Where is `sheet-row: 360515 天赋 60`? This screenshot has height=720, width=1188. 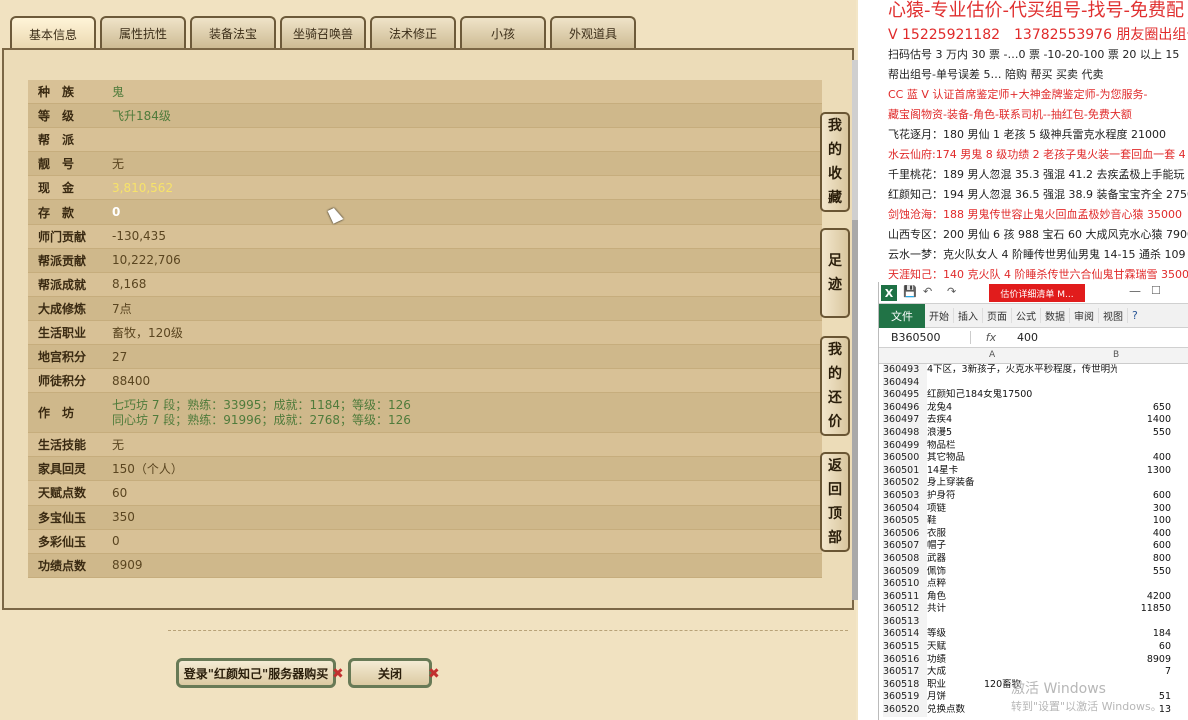
sheet-row: 360515 天赋 60 is located at coordinates (1033, 647).